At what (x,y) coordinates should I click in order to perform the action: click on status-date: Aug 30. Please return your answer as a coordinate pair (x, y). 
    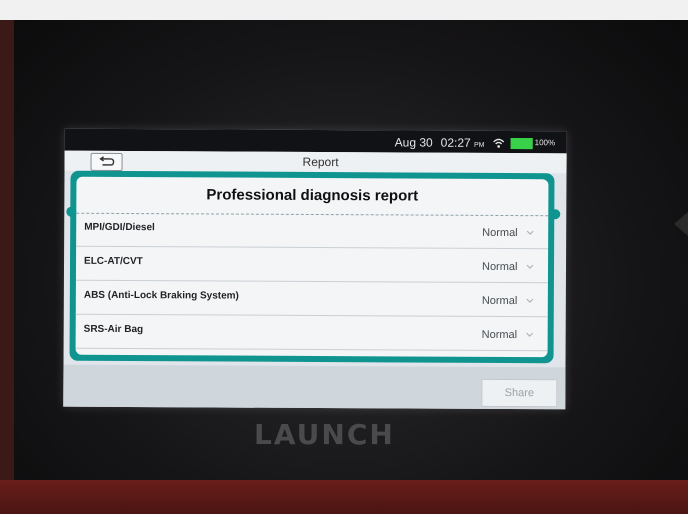
    Looking at the image, I should click on (413, 142).